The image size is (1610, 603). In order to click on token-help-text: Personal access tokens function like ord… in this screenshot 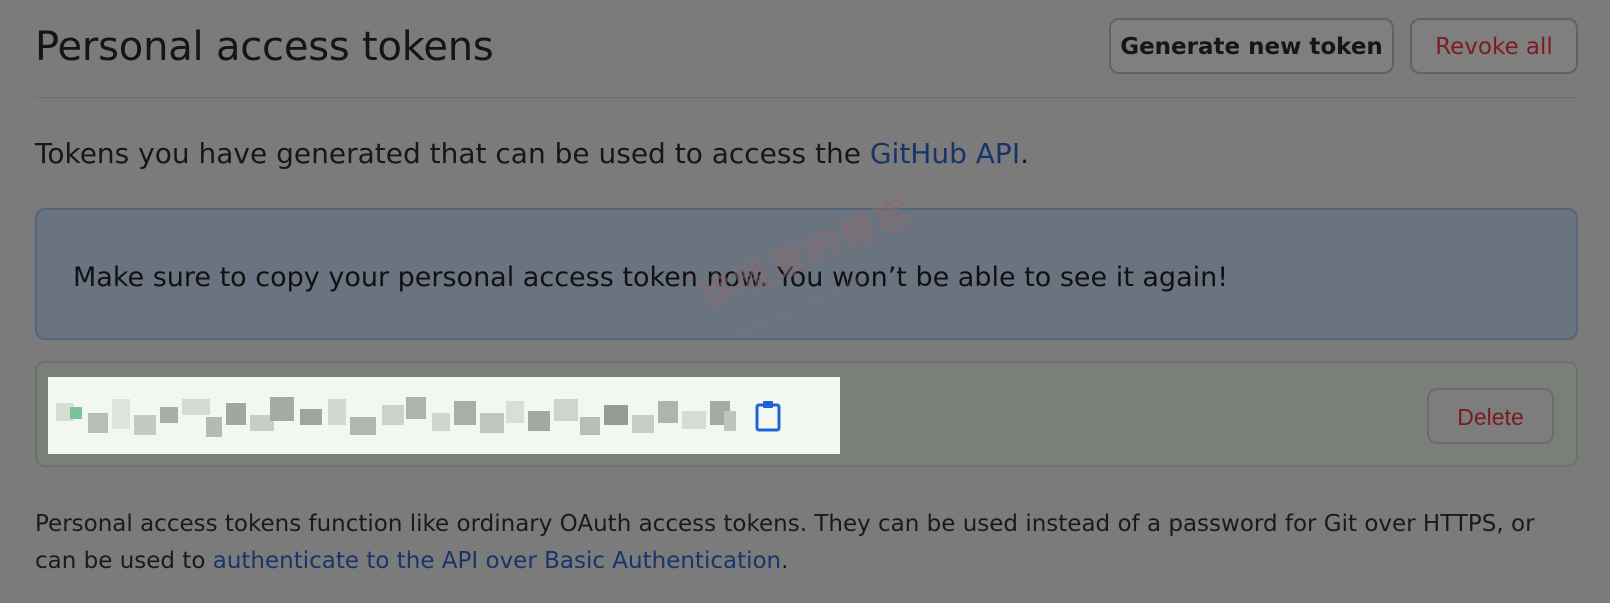, I will do `click(806, 543)`.